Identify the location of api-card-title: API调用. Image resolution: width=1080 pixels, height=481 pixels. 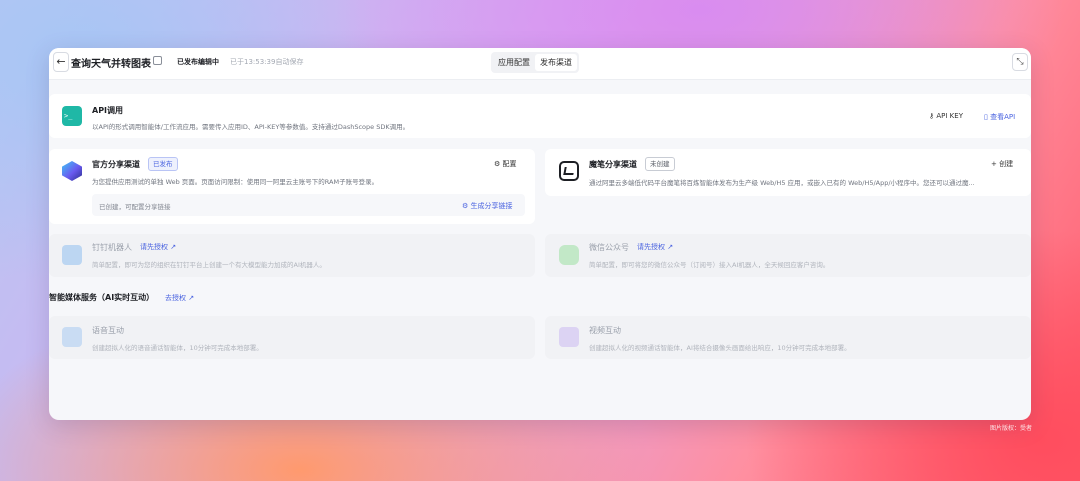
(108, 110).